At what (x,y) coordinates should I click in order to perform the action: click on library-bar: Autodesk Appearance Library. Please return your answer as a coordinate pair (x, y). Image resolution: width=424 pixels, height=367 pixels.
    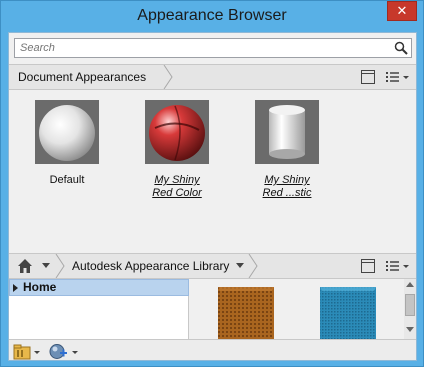
    Looking at the image, I should click on (212, 266).